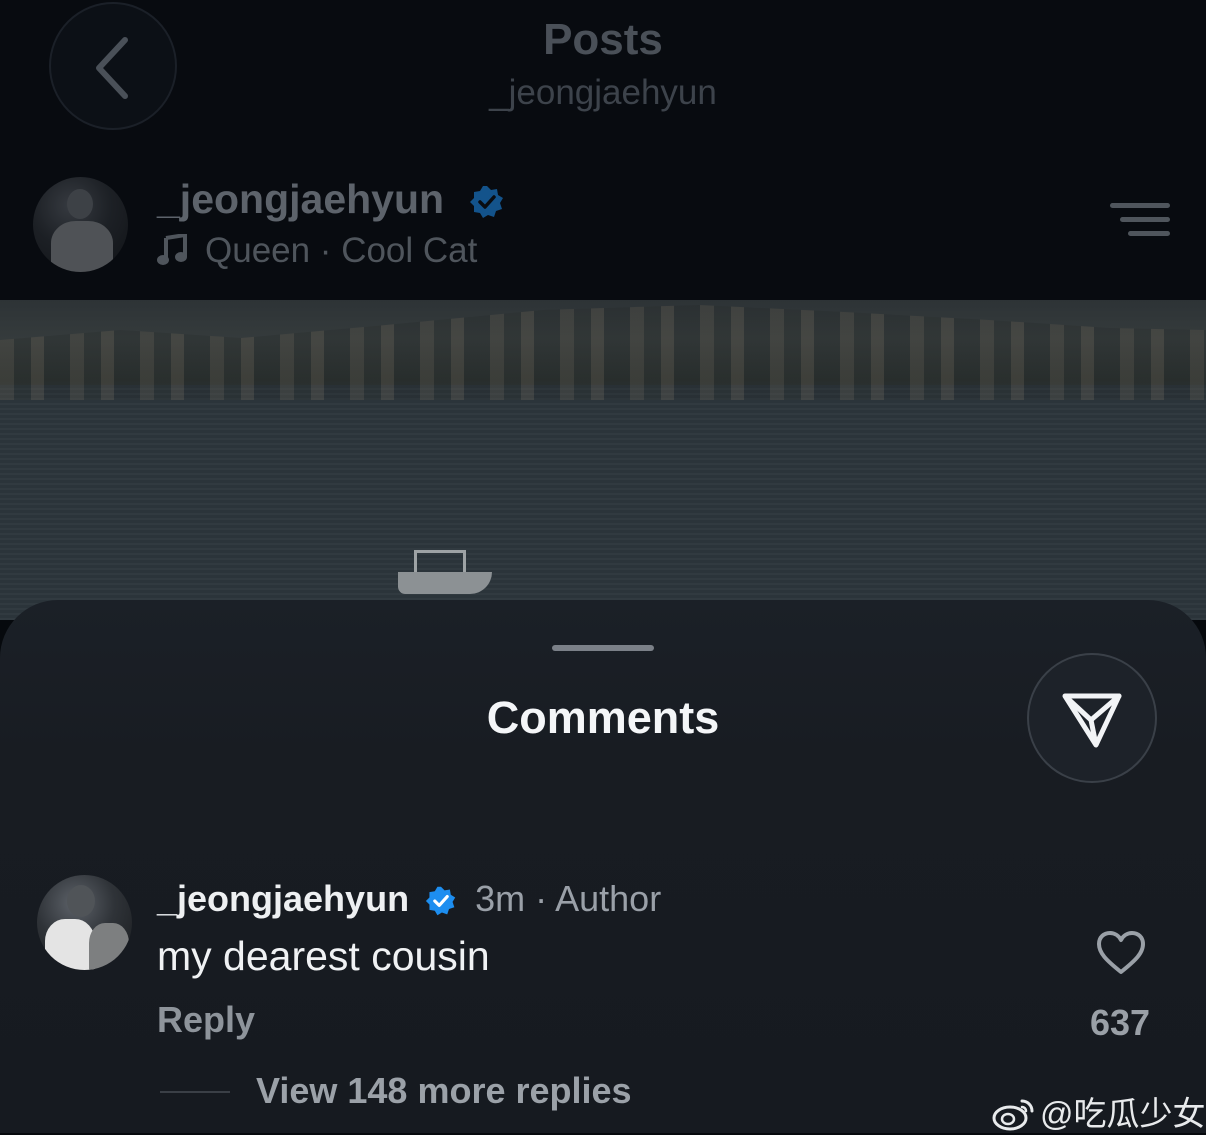  Describe the element at coordinates (80, 224) in the screenshot. I see `avatar` at that location.